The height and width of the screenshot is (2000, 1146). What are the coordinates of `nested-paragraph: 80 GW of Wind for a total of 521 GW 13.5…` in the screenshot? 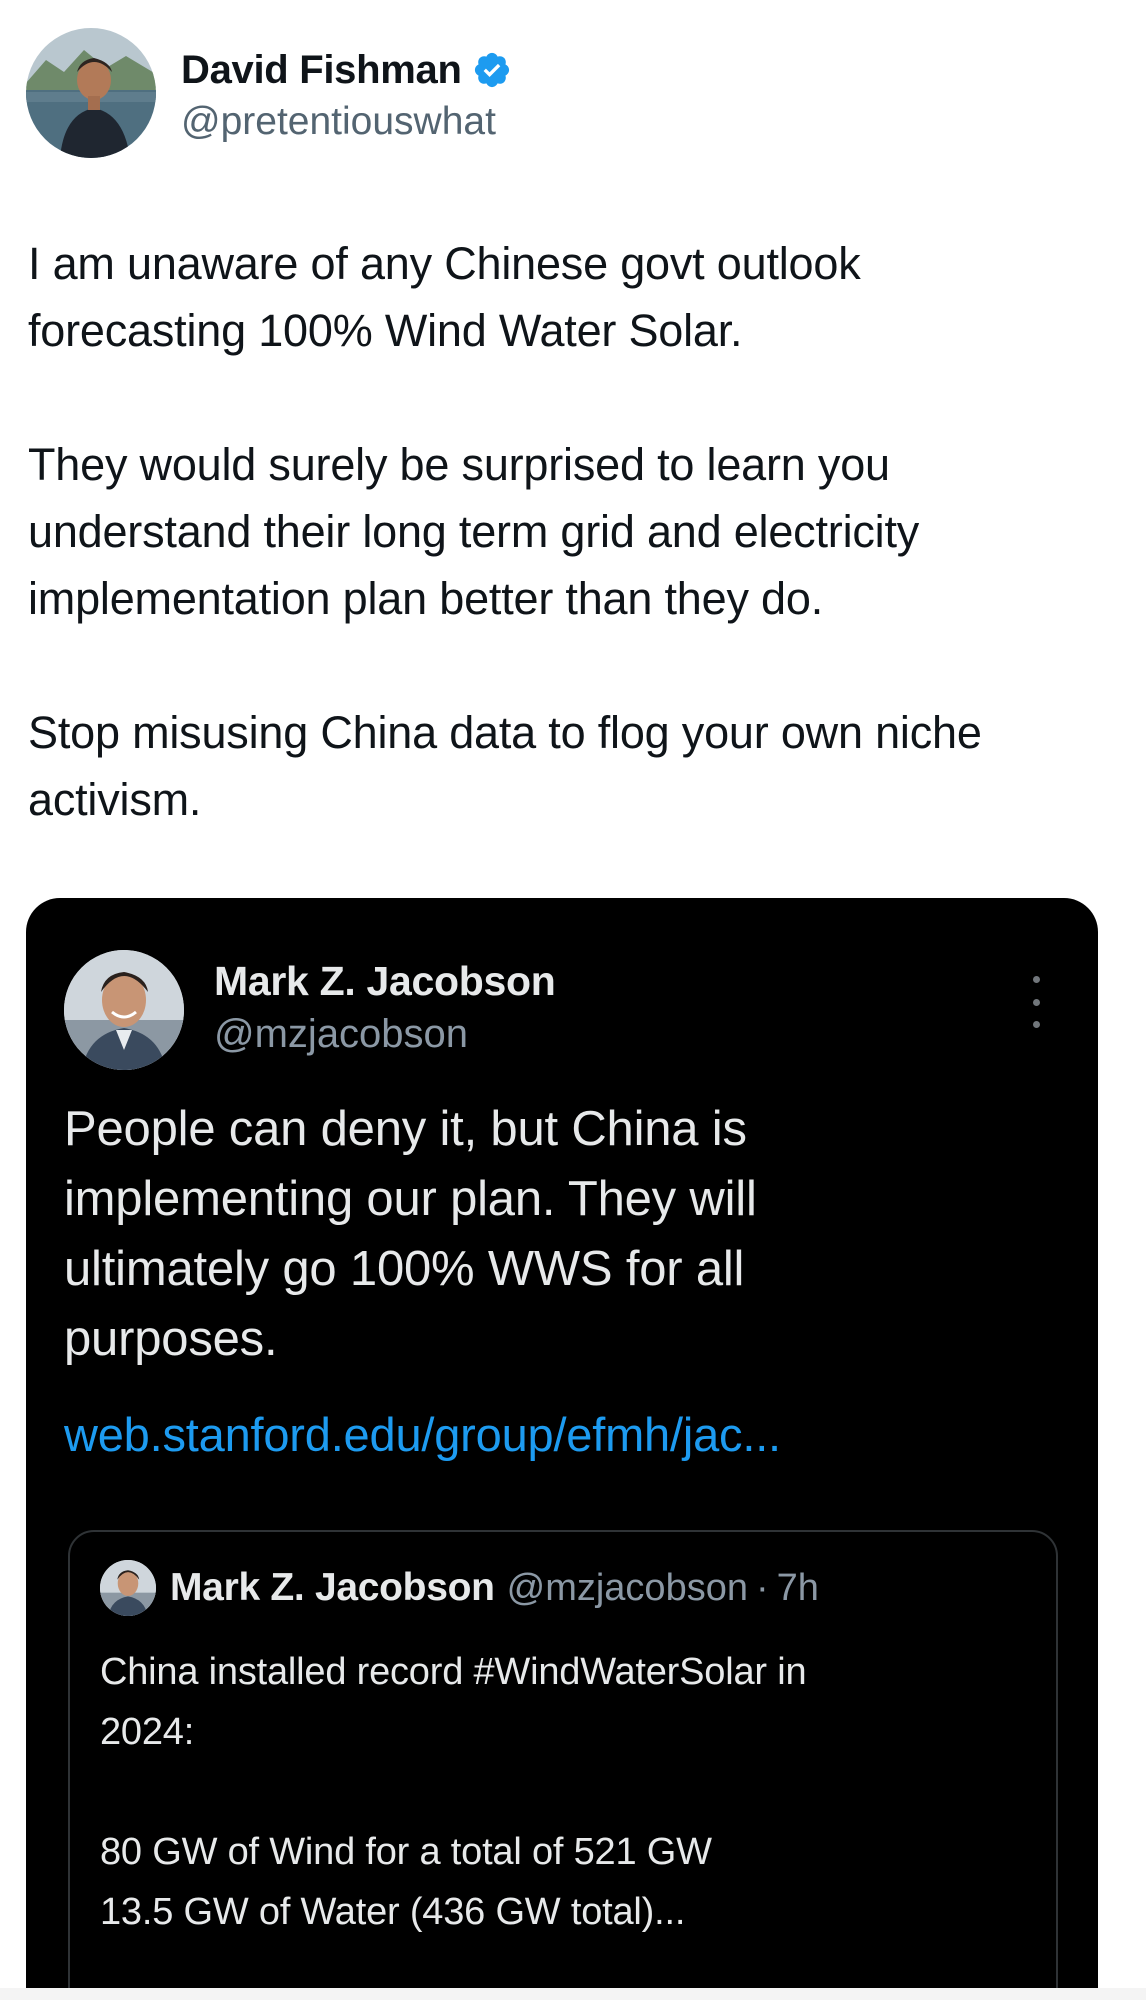 It's located at (406, 1882).